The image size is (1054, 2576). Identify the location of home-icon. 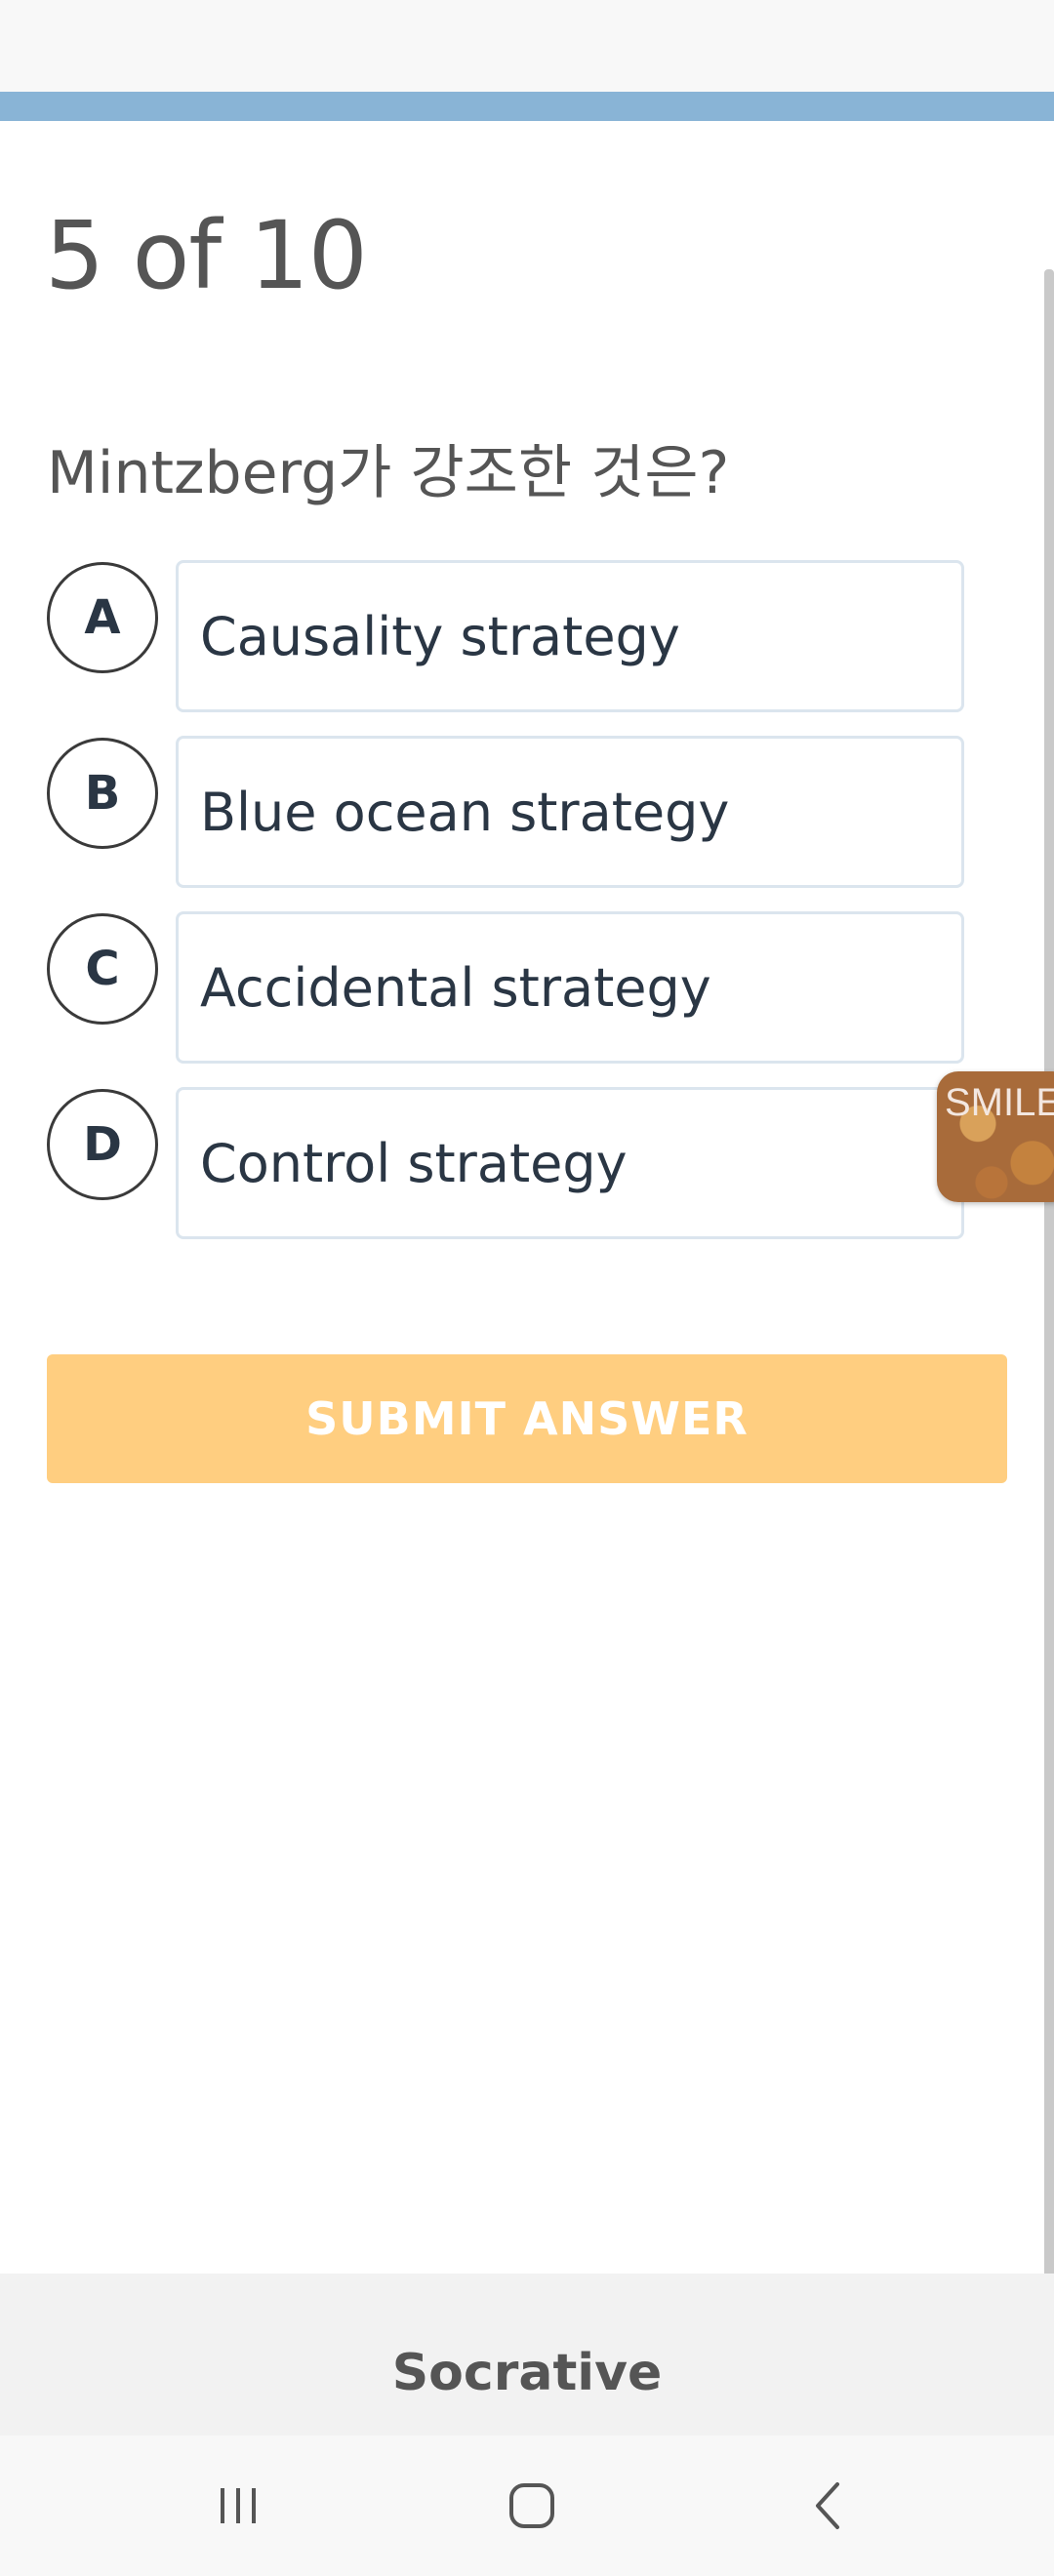
(532, 2506).